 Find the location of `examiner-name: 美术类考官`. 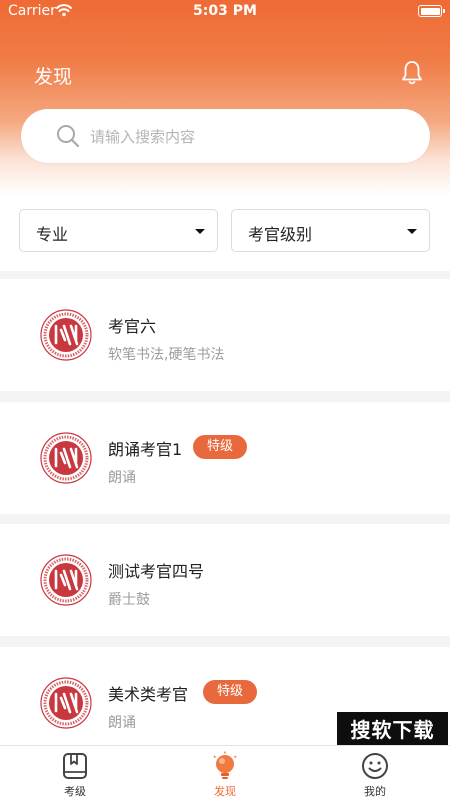

examiner-name: 美术类考官 is located at coordinates (148, 694).